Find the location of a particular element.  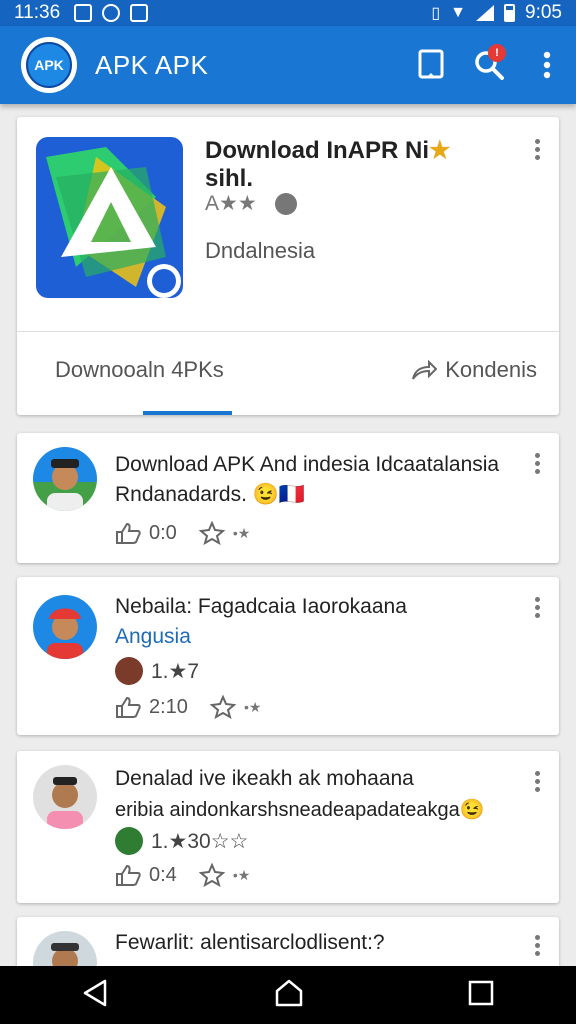

bookmark-button is located at coordinates (431, 65).